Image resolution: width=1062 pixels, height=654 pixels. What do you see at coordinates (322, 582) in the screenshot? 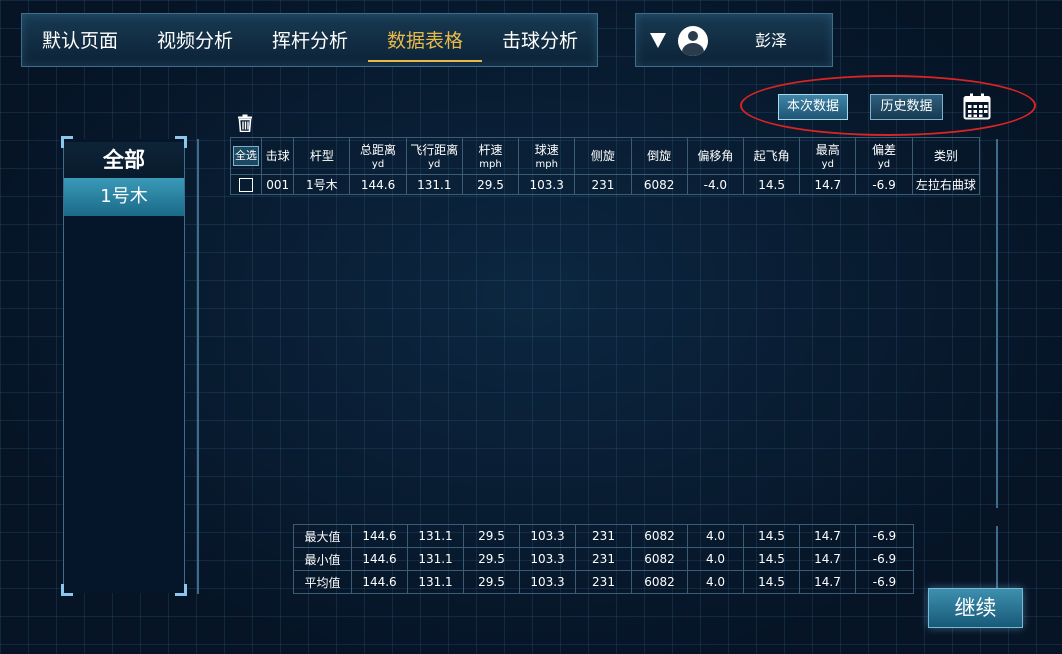
I see `stats-label: 平均值` at bounding box center [322, 582].